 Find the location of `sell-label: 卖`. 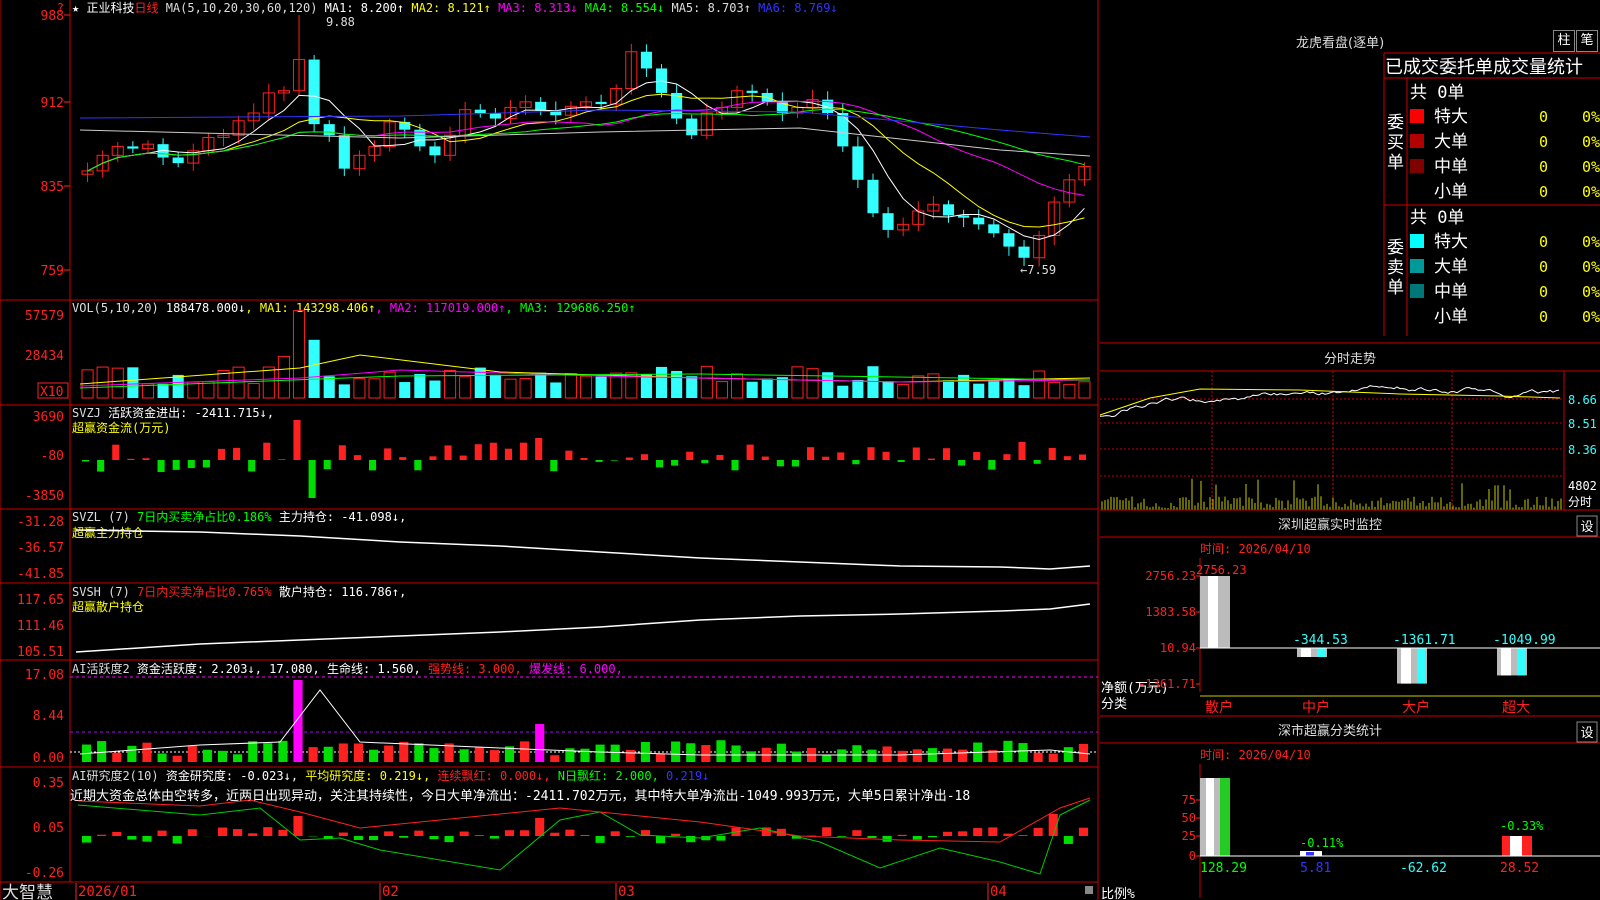

sell-label: 卖 is located at coordinates (1395, 268).